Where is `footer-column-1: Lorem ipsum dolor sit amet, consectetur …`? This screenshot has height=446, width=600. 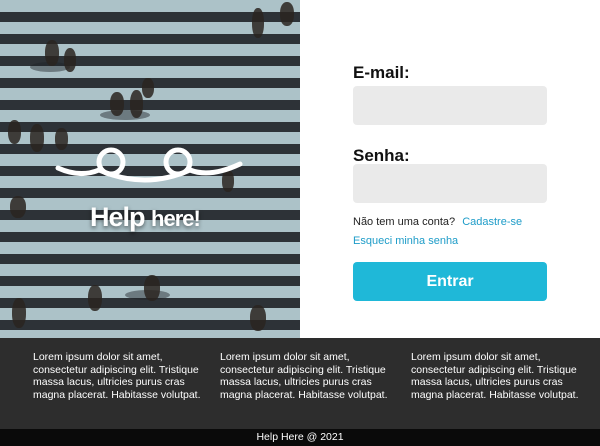
footer-column-1: Lorem ipsum dolor sit amet, consectetur … is located at coordinates (117, 376).